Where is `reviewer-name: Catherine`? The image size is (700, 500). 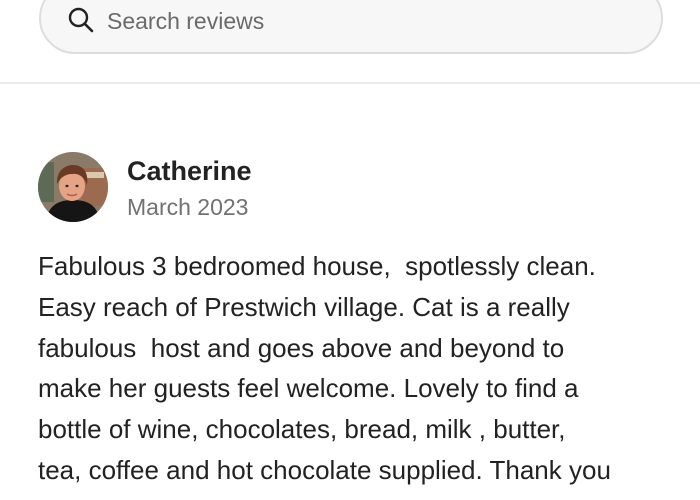 reviewer-name: Catherine is located at coordinates (189, 171).